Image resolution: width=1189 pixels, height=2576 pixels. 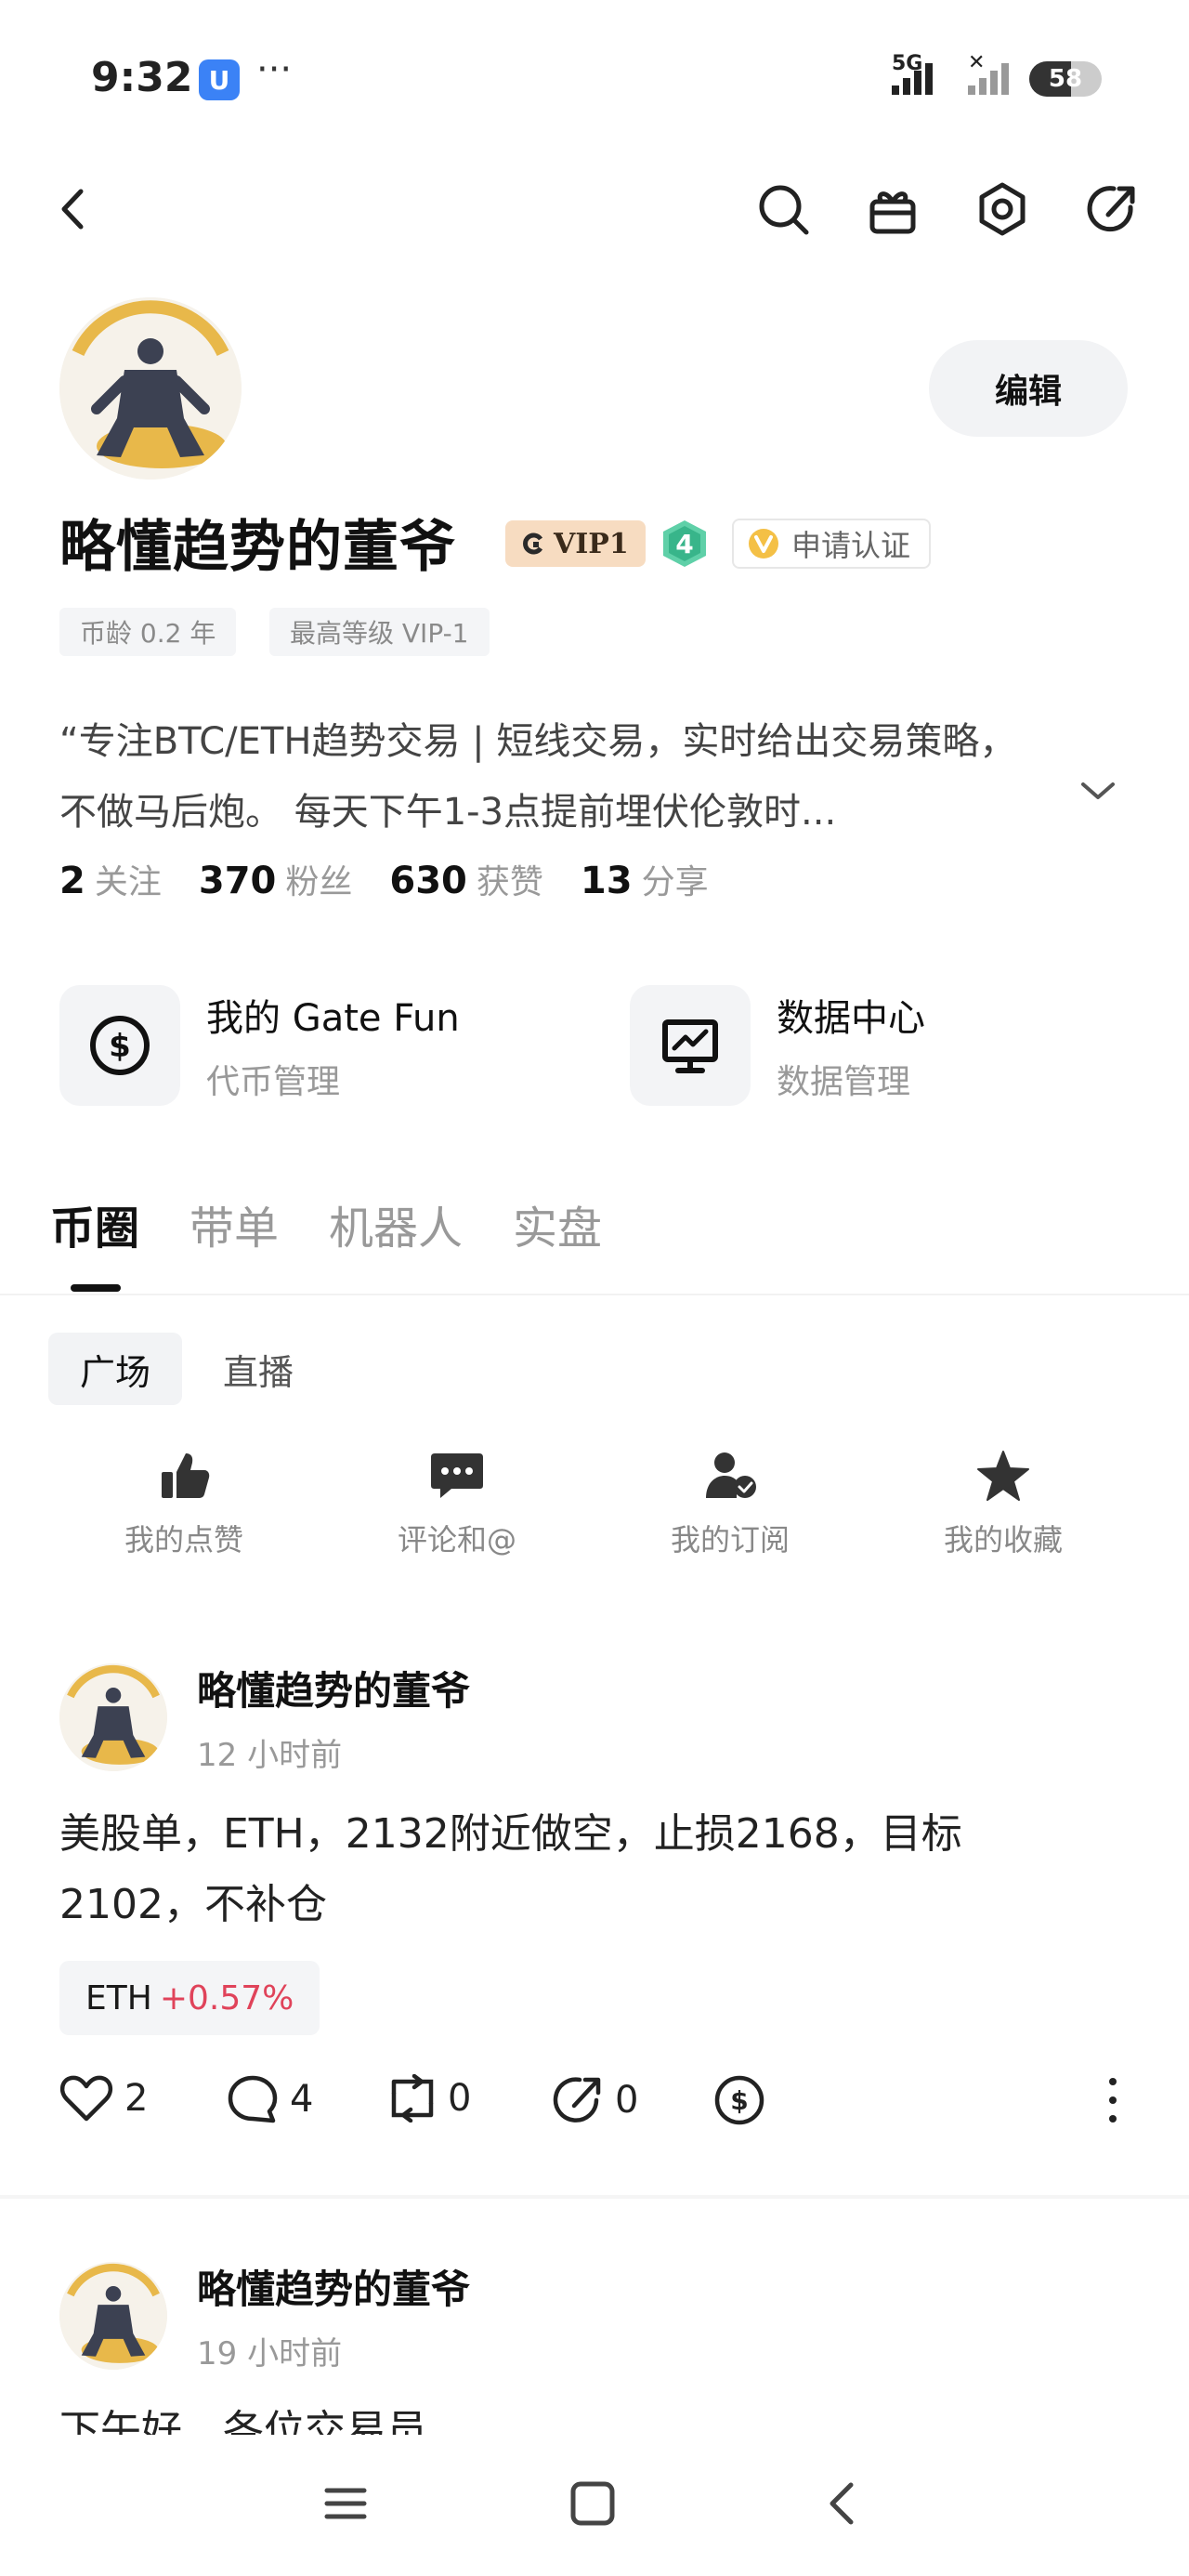 I want to click on coin-tag: ETH +0.57%, so click(x=189, y=1998).